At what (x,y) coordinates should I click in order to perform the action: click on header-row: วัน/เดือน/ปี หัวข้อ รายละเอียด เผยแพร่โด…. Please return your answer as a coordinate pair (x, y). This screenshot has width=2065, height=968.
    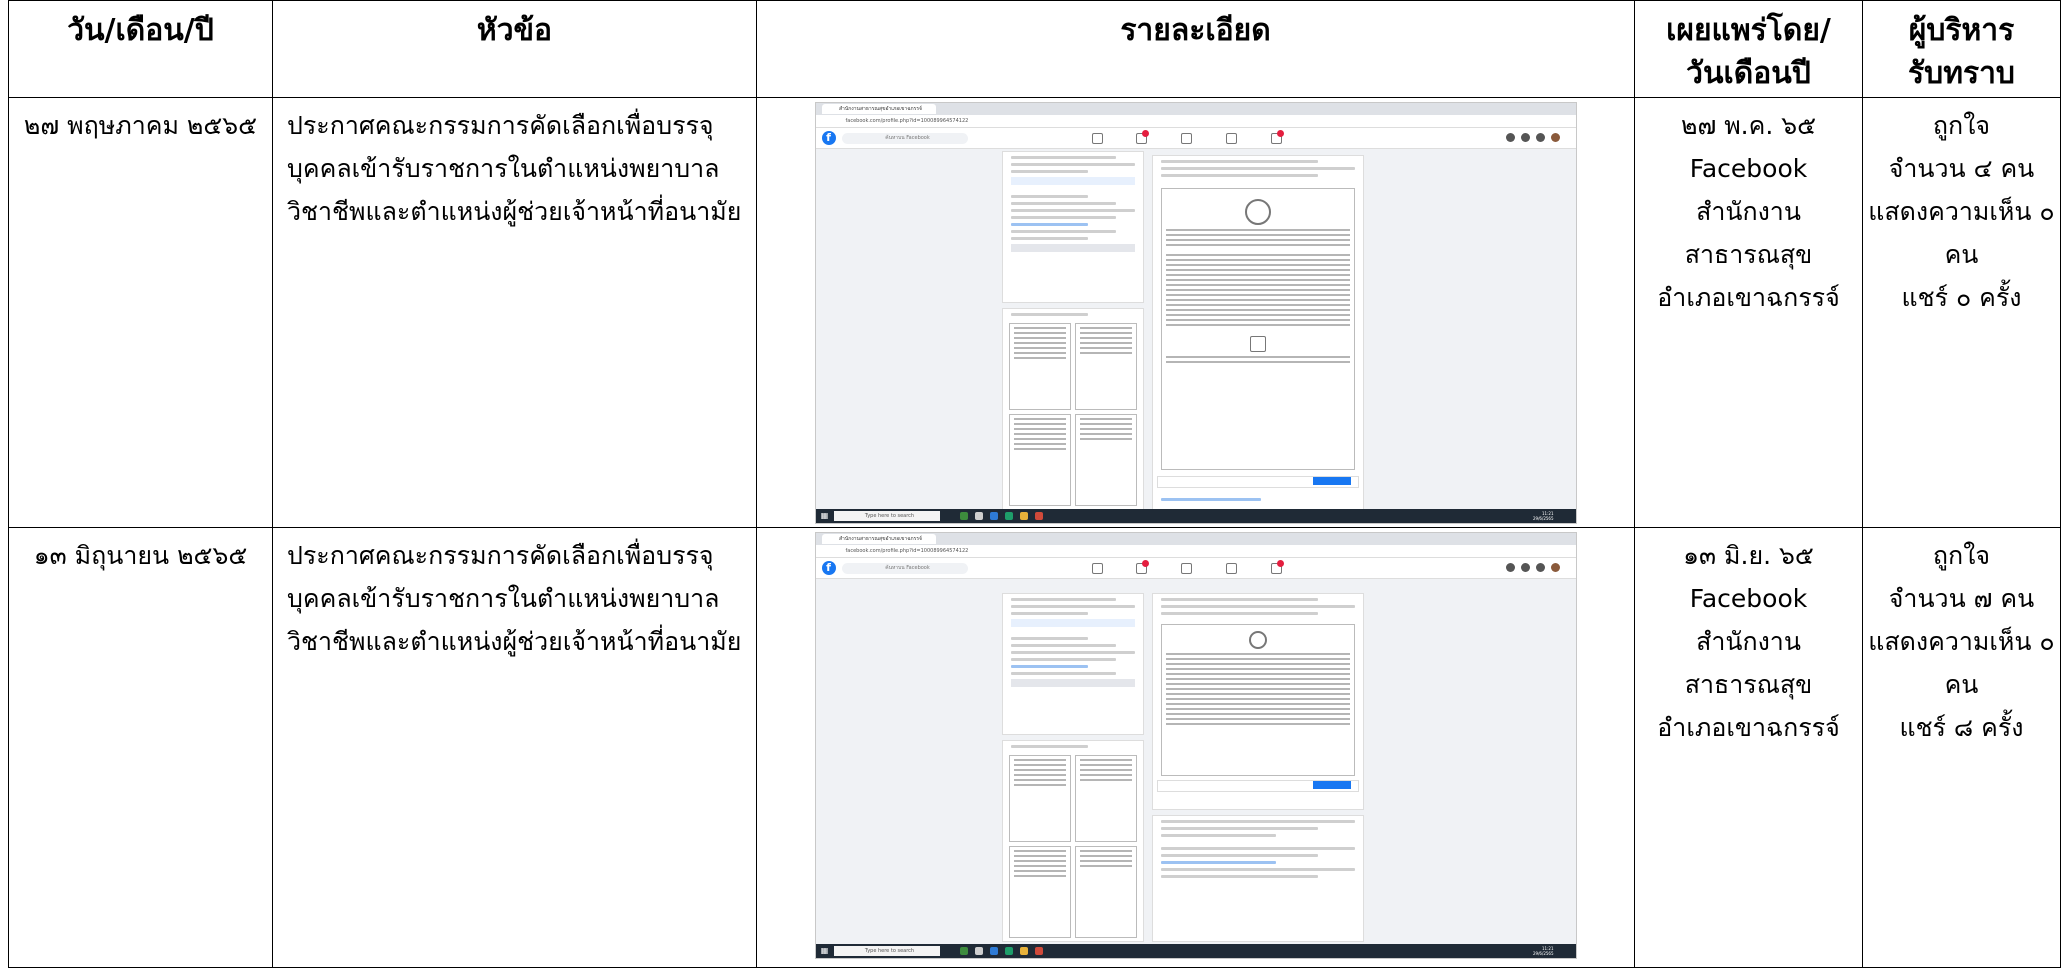
    Looking at the image, I should click on (1034, 49).